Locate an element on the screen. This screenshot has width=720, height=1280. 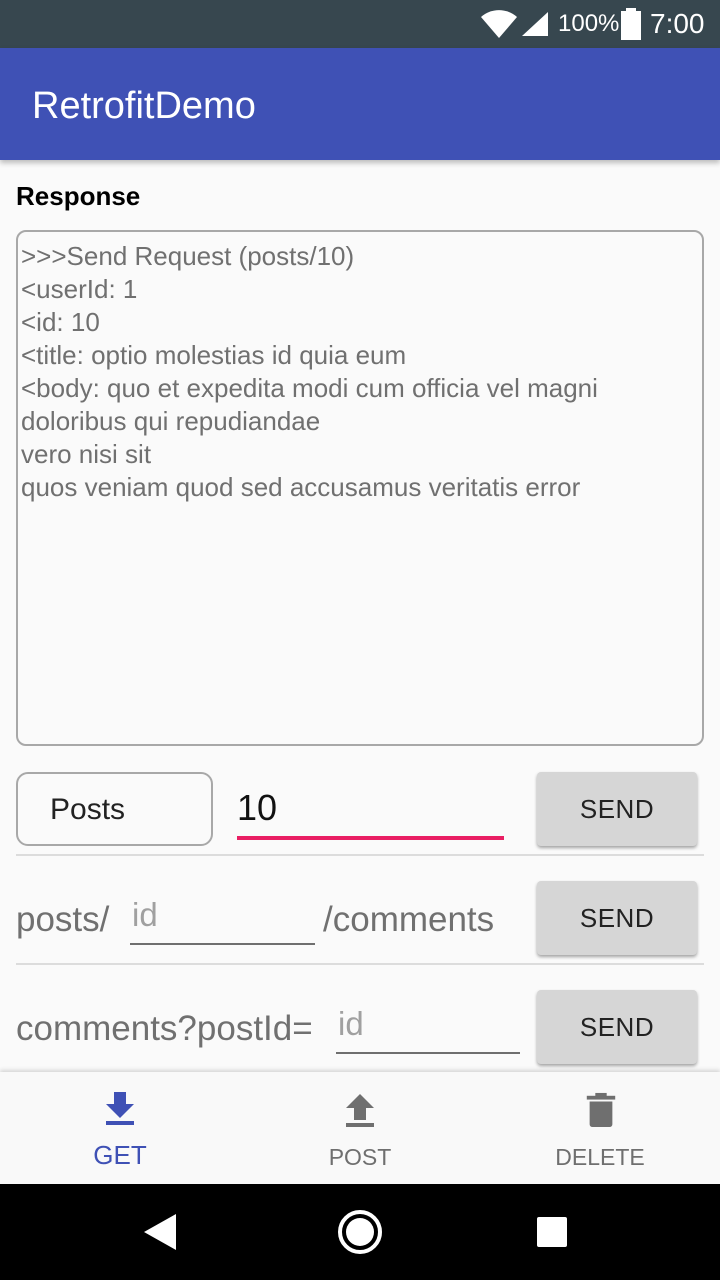
posts-prefix-label: posts/ is located at coordinates (63, 919).